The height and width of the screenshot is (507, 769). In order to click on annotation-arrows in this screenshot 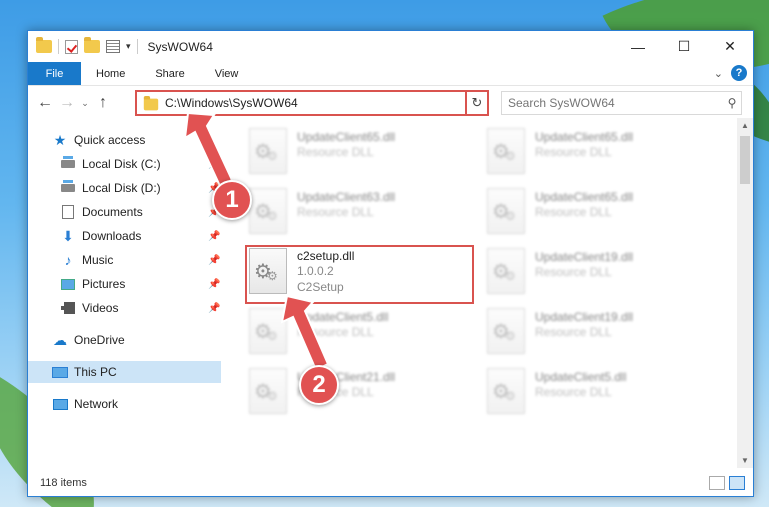, I will do `click(256, 241)`.